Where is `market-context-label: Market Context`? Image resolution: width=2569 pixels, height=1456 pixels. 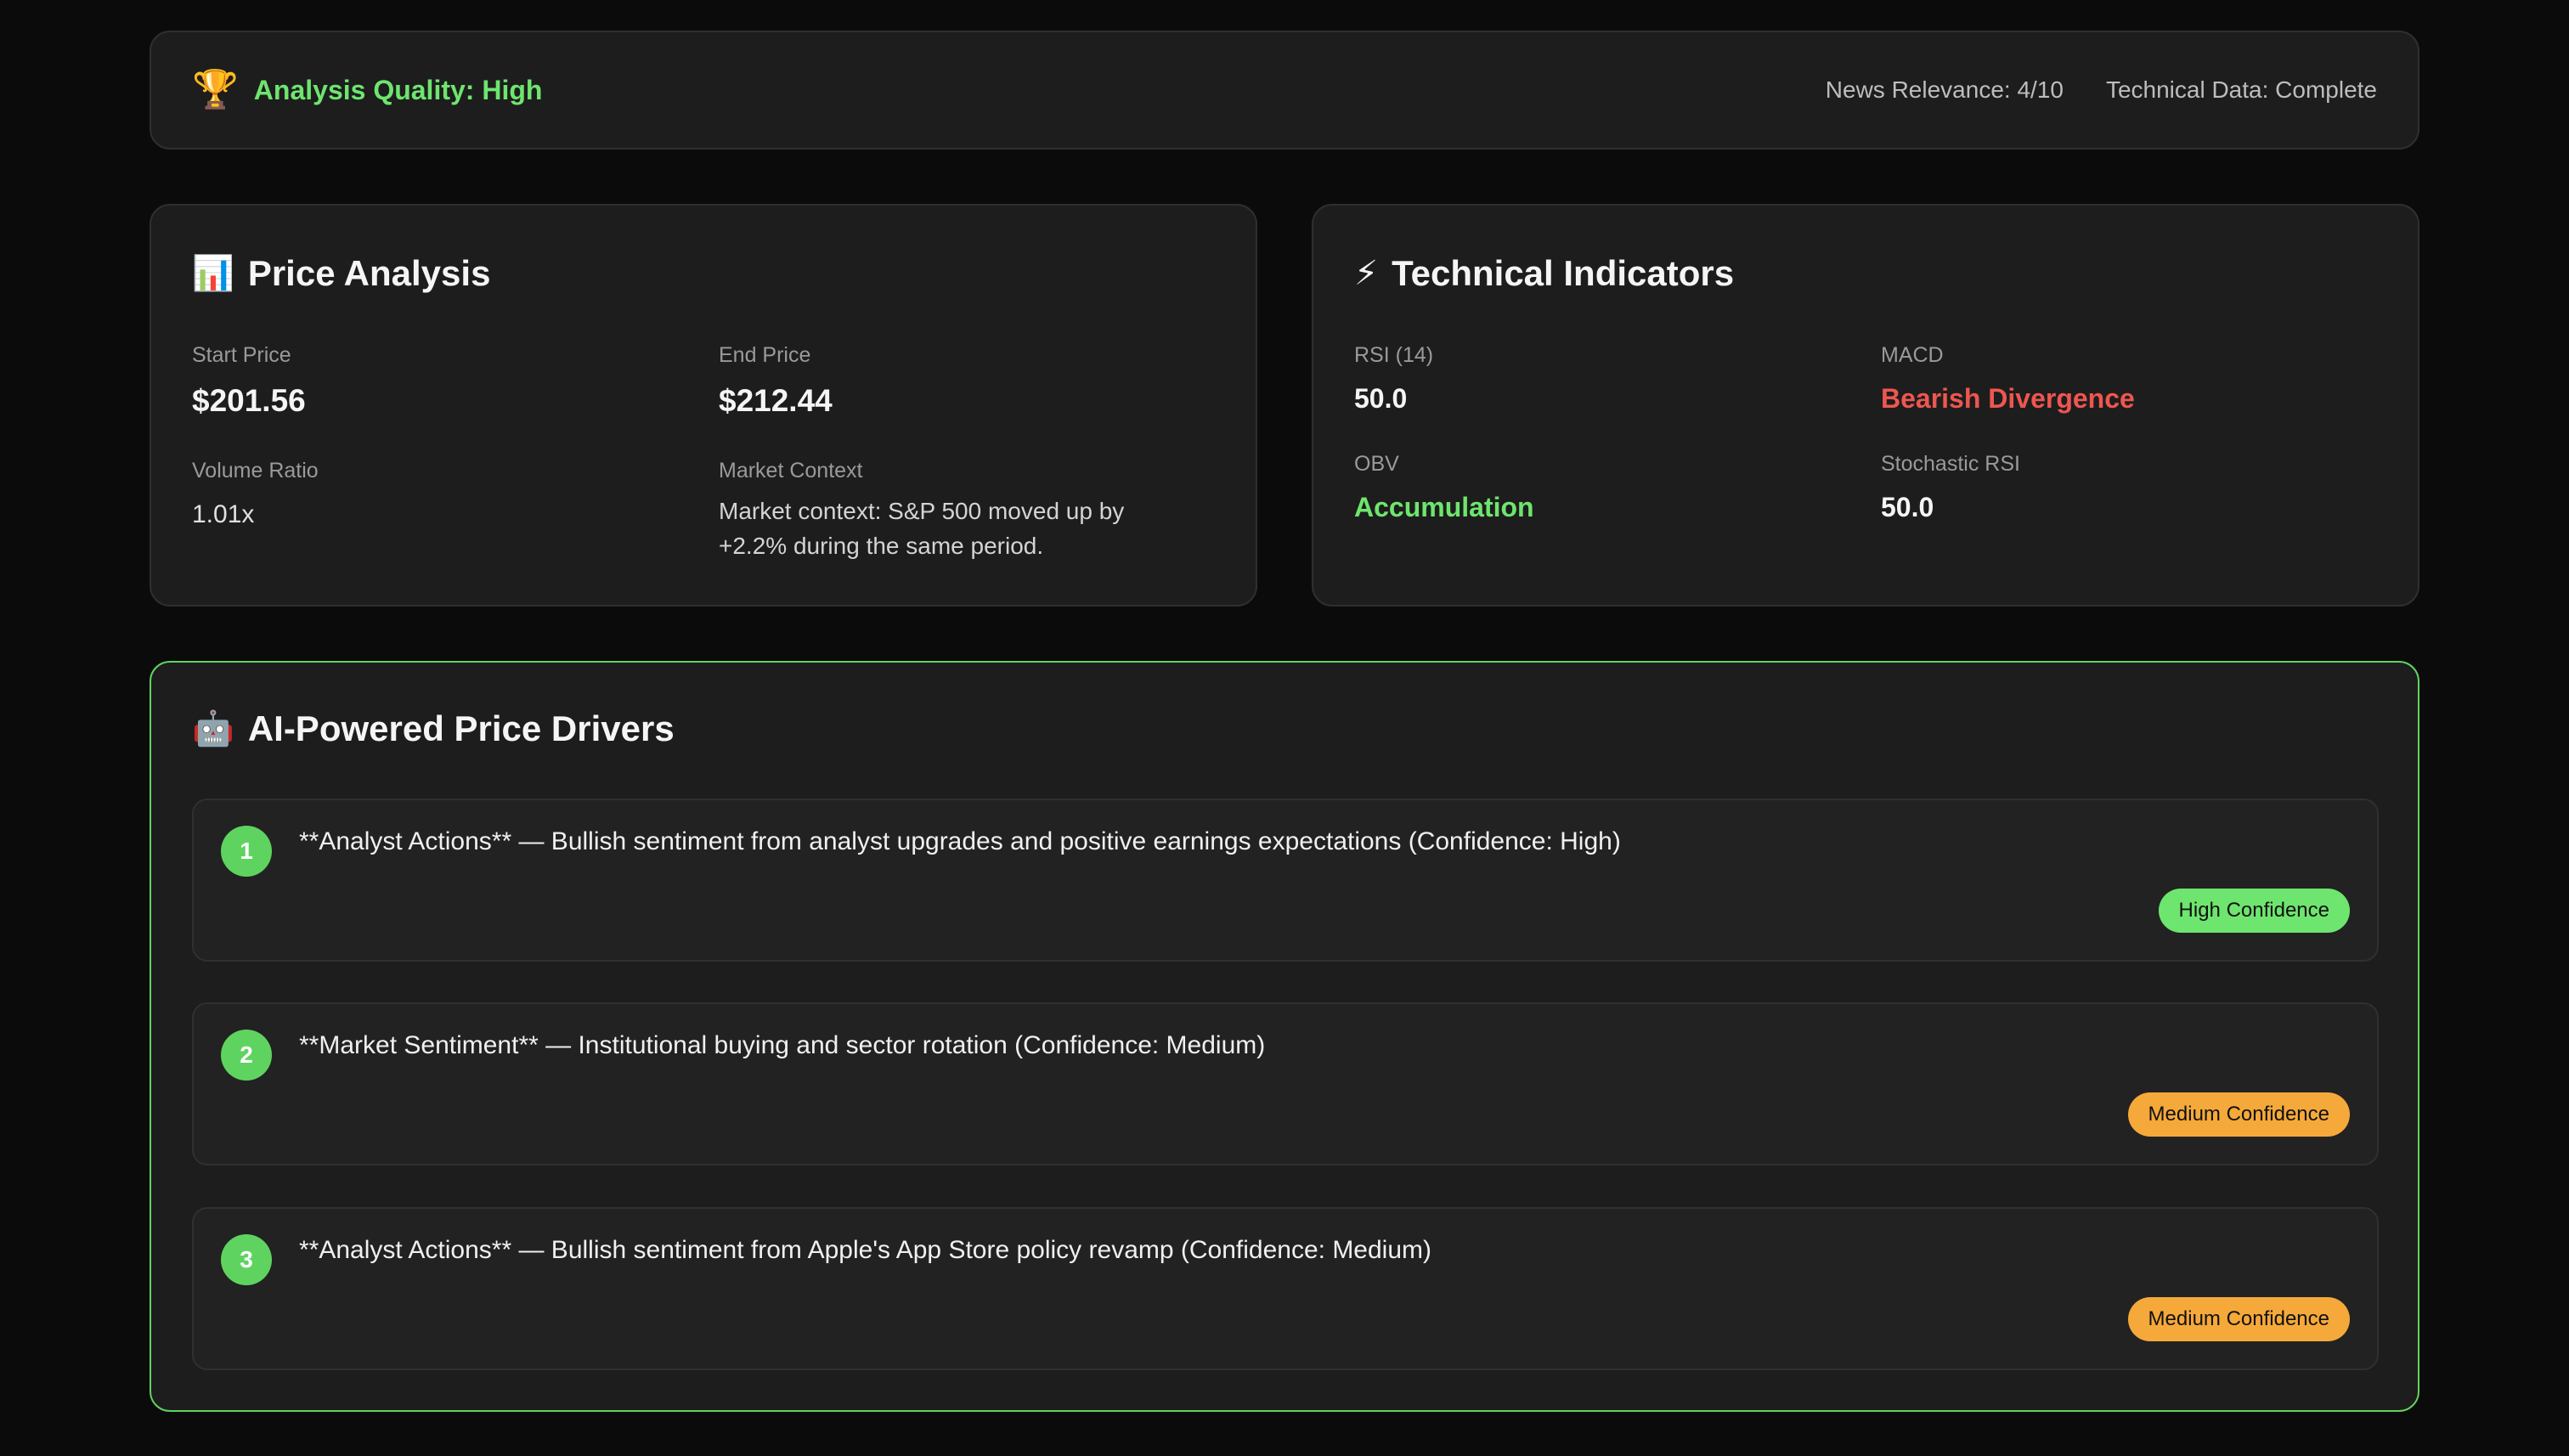
market-context-label: Market Context is located at coordinates (791, 471).